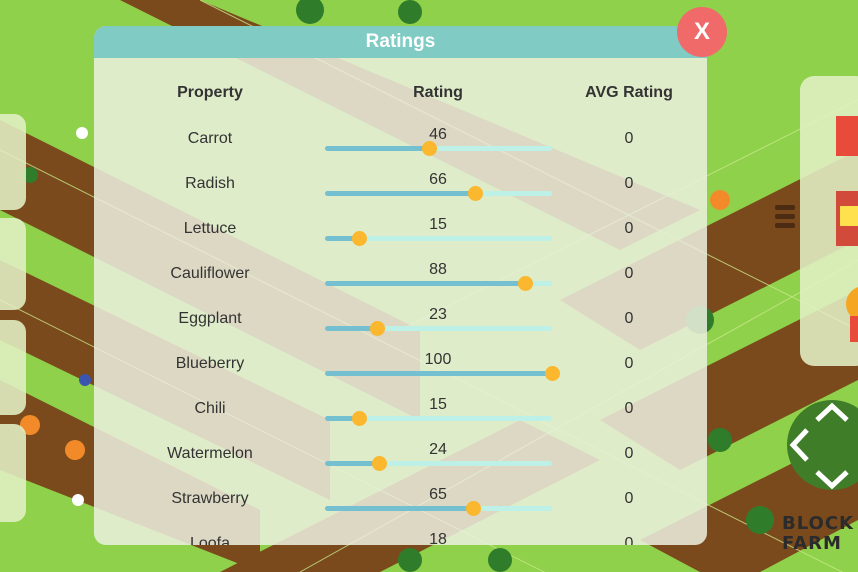 This screenshot has height=572, width=858. Describe the element at coordinates (210, 273) in the screenshot. I see `property-name: Cauliflower` at that location.